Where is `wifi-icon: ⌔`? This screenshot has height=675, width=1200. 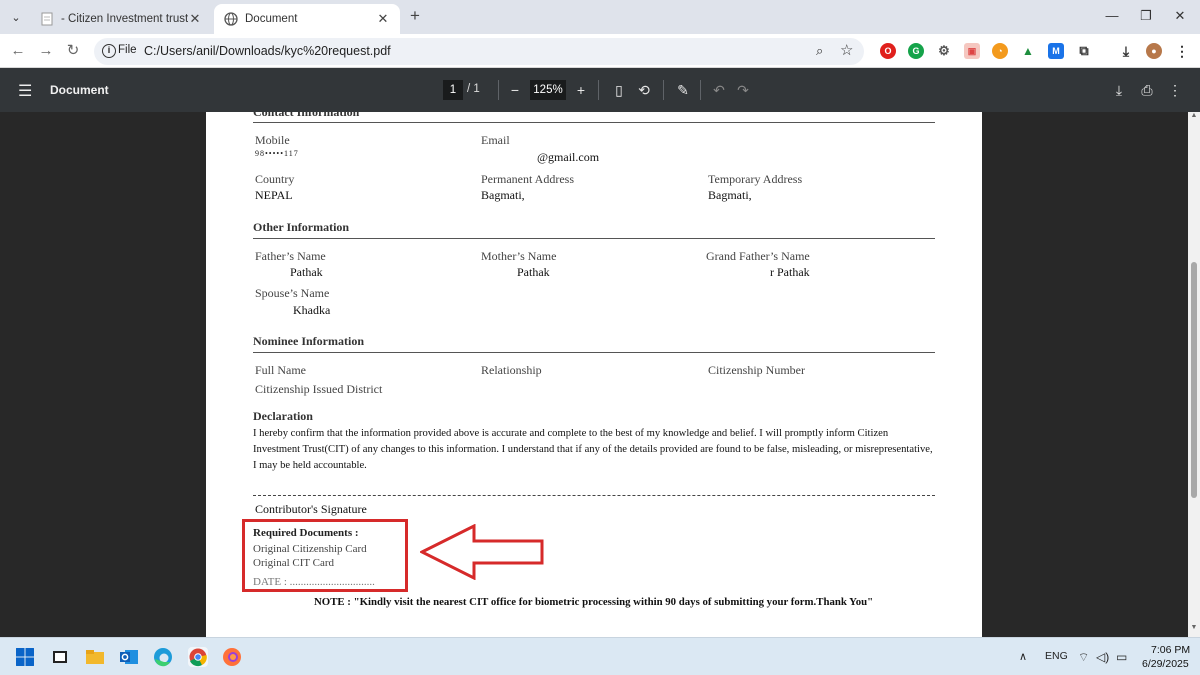
wifi-icon: ⌔ is located at coordinates (1083, 657).